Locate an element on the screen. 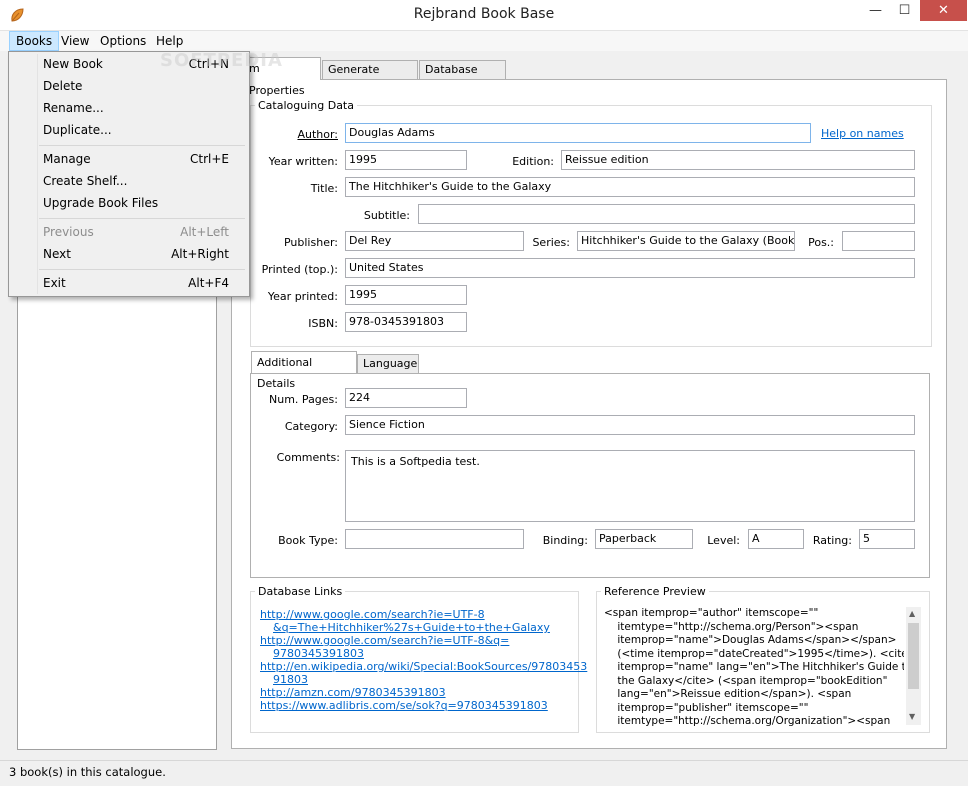 This screenshot has height=786, width=968. minimize-button: — is located at coordinates (875, 10).